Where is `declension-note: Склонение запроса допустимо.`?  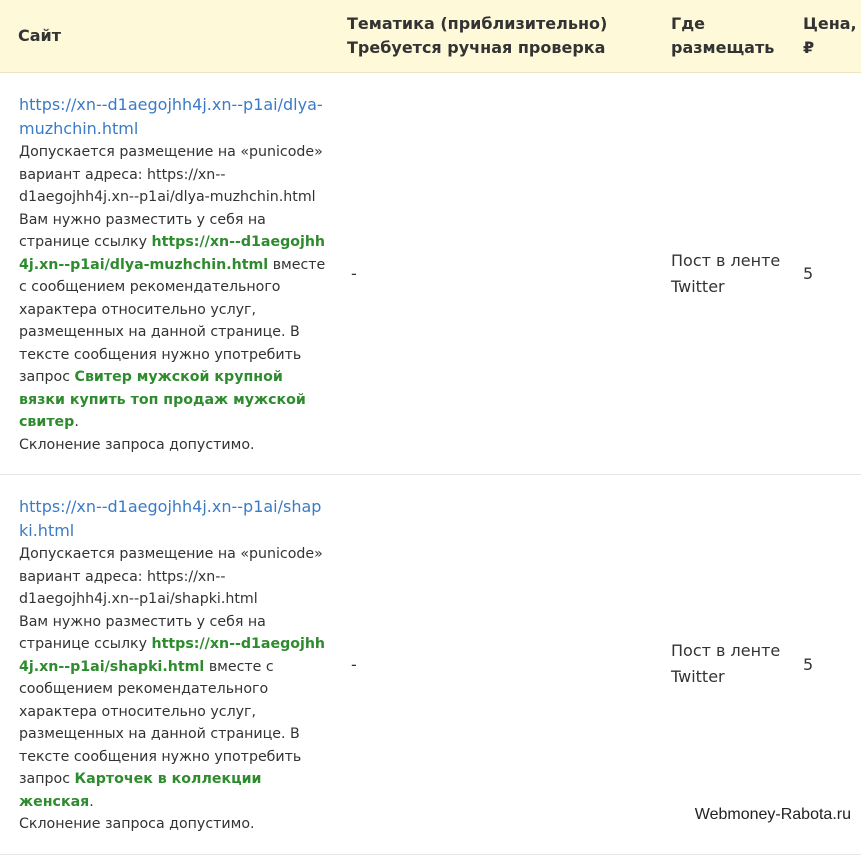 declension-note: Склонение запроса допустимо. is located at coordinates (137, 444).